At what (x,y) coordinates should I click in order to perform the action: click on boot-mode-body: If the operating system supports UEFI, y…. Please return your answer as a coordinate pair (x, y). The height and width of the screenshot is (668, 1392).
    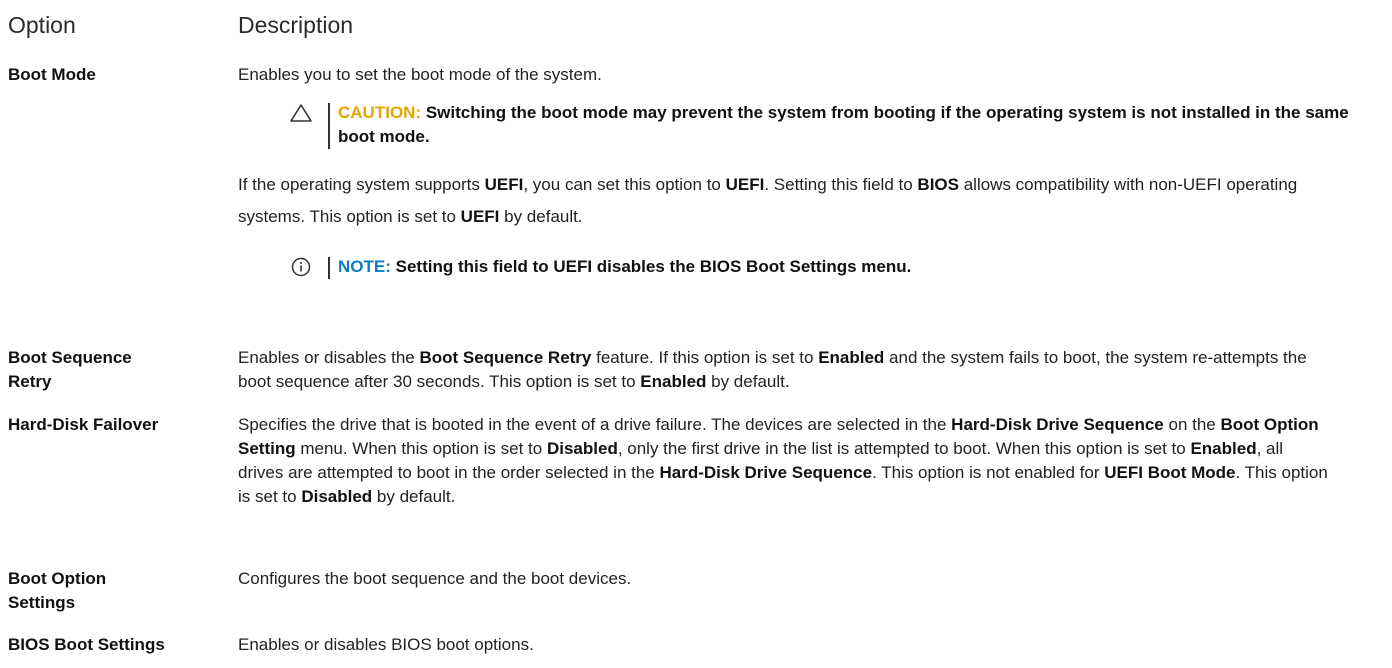
    Looking at the image, I should click on (768, 200).